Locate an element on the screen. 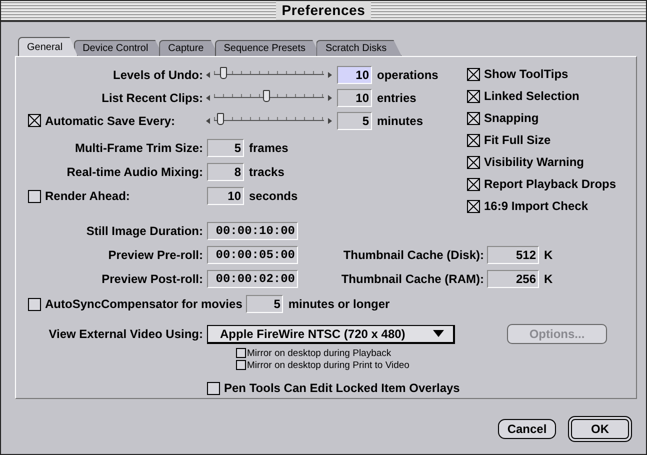 The width and height of the screenshot is (647, 455). number-field: 8 is located at coordinates (225, 172).